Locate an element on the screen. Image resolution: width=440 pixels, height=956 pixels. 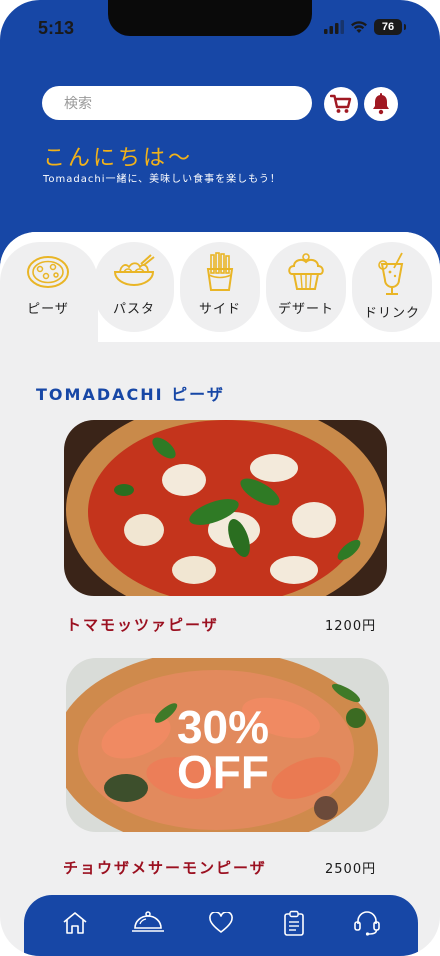
bottom-nav is located at coordinates (221, 925).